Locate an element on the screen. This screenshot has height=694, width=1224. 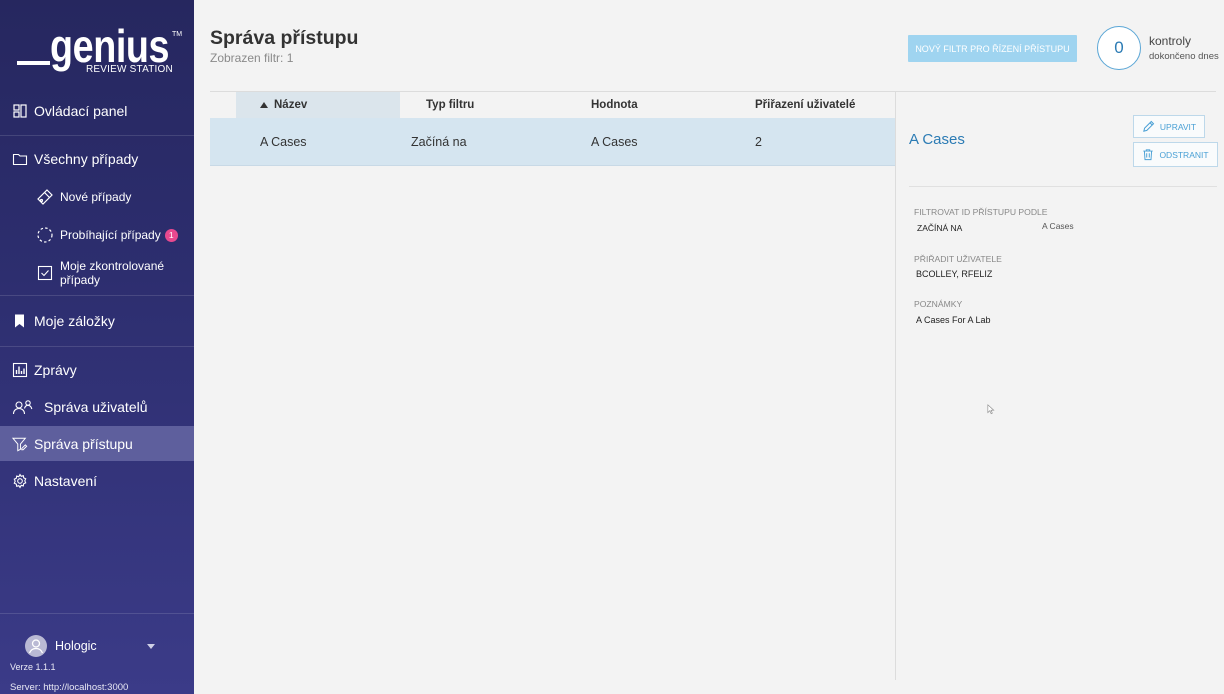
sidebar-item-access-management: Správa přístupu is located at coordinates (97, 443).